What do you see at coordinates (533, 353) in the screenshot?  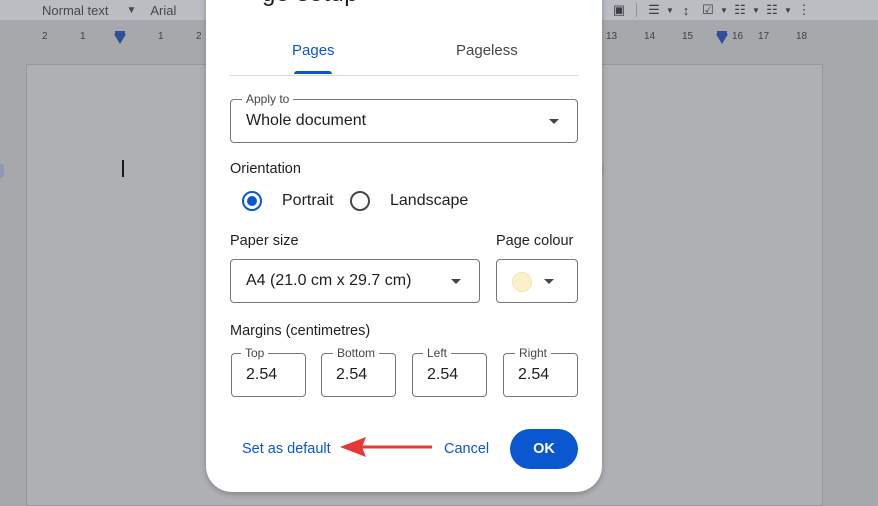 I see `margin-right-label: Right` at bounding box center [533, 353].